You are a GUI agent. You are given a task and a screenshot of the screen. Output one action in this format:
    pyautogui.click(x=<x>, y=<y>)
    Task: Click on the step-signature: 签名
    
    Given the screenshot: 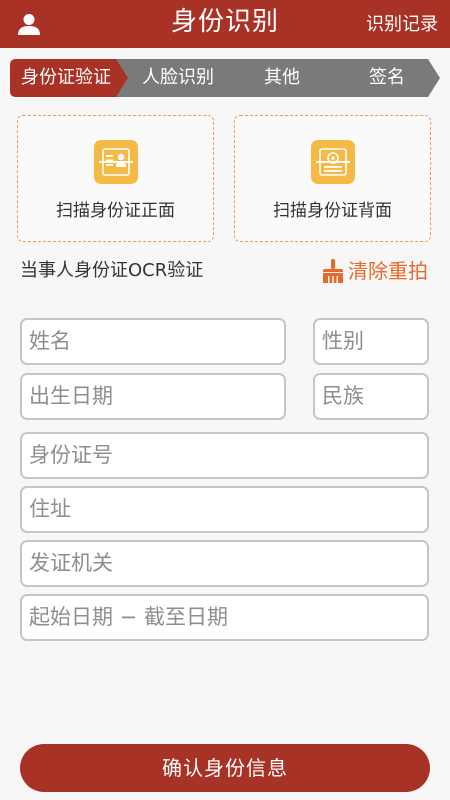 What is the action you would take?
    pyautogui.click(x=387, y=78)
    